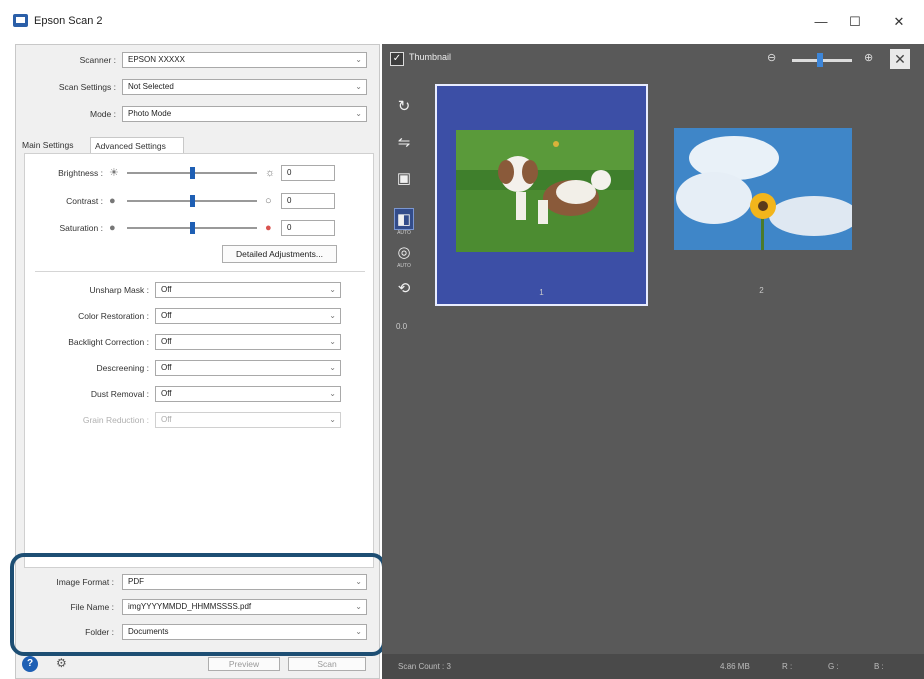  I want to click on thumbnail-toolbar: ✓ Thumbnail ⊖ ⊕ ✕, so click(653, 59).